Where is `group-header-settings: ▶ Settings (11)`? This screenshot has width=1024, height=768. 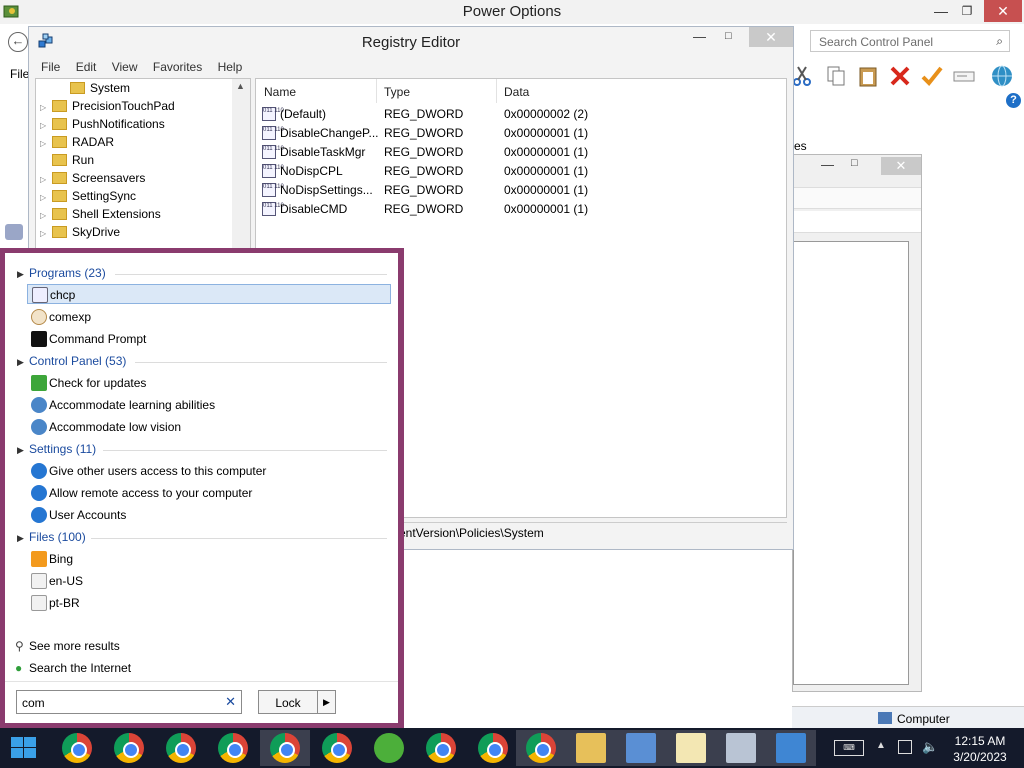 group-header-settings: ▶ Settings (11) is located at coordinates (56, 450).